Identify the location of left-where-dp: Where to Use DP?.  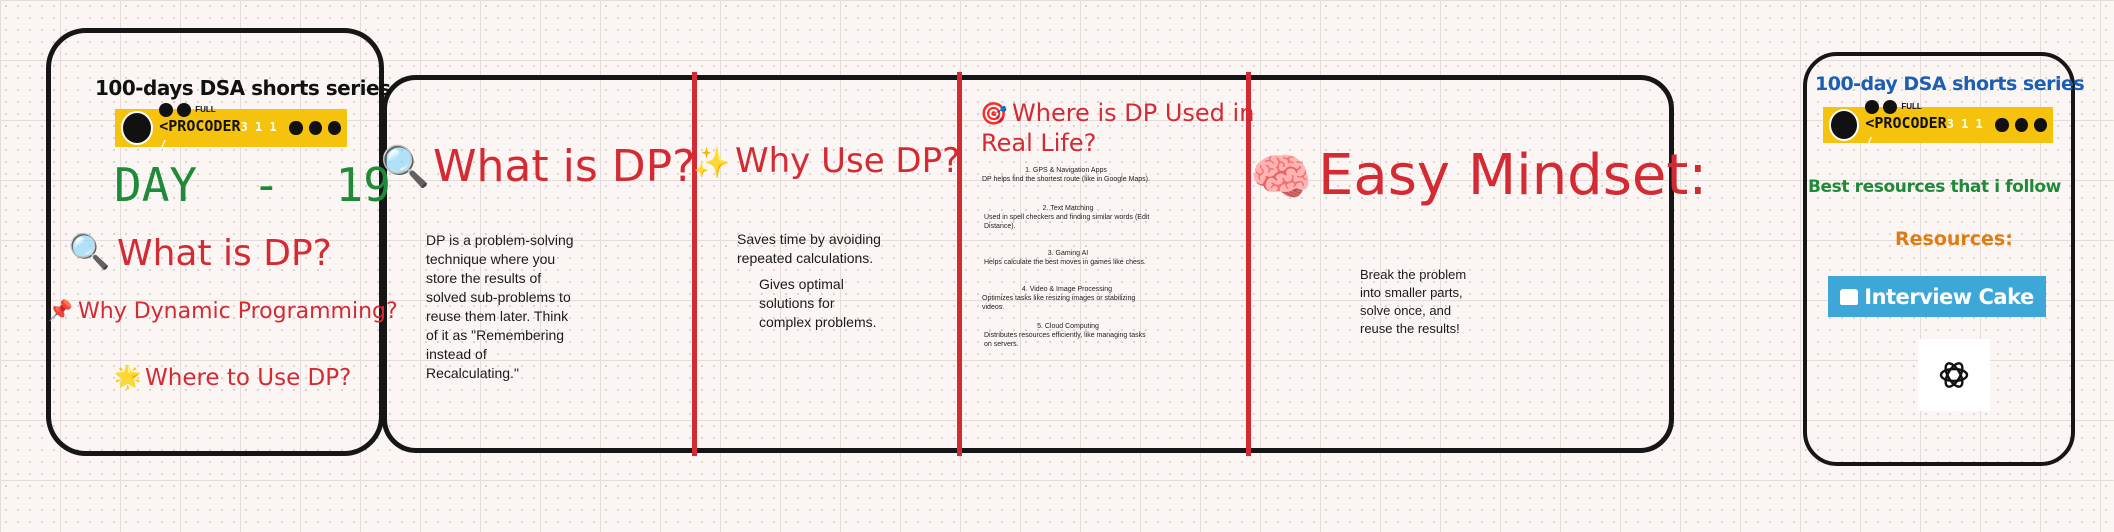
(248, 378).